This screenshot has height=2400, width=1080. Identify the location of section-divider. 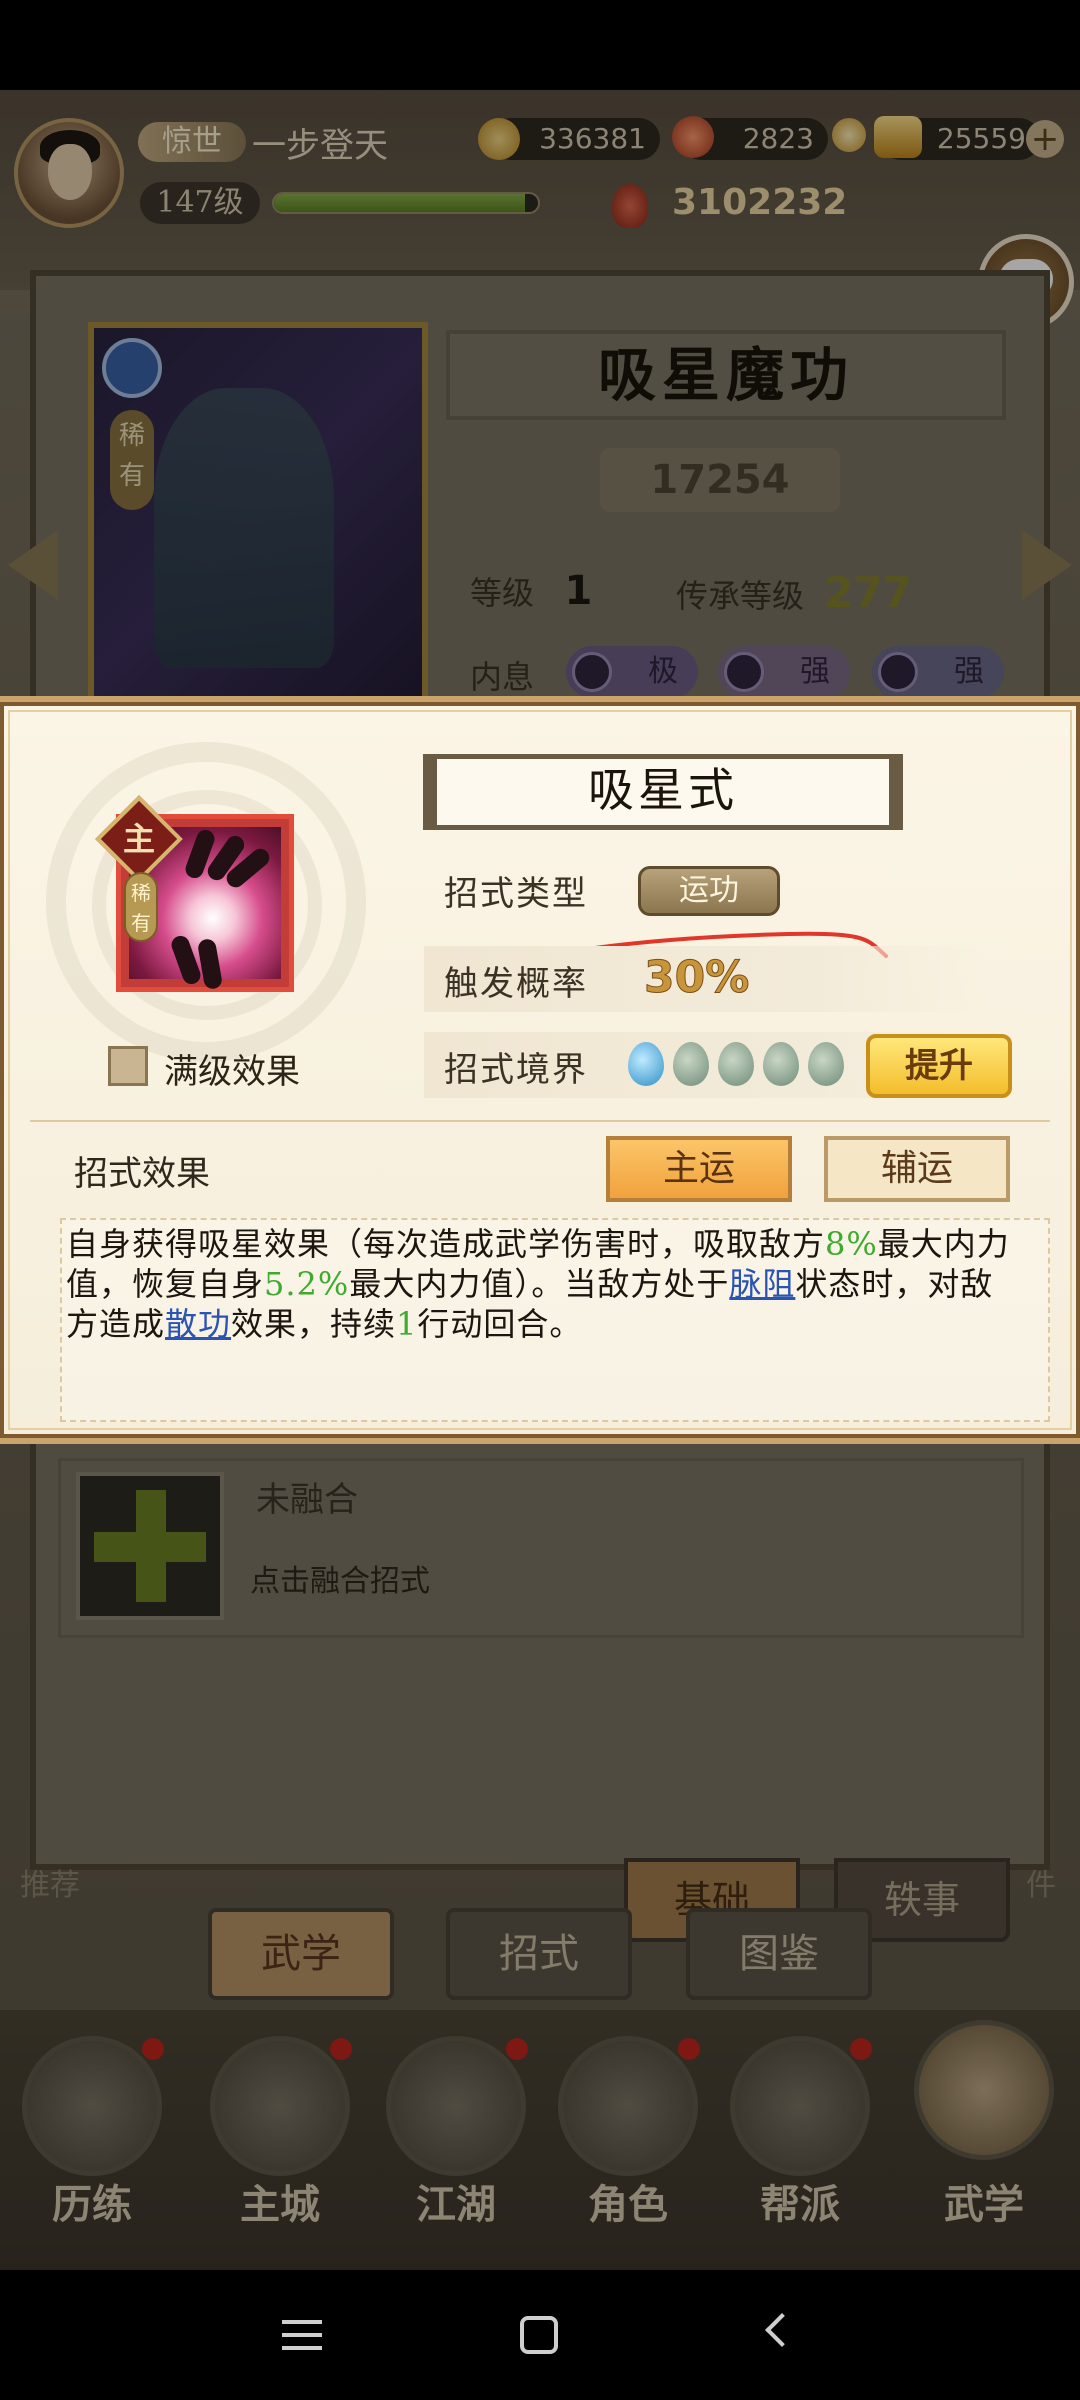
(540, 1121).